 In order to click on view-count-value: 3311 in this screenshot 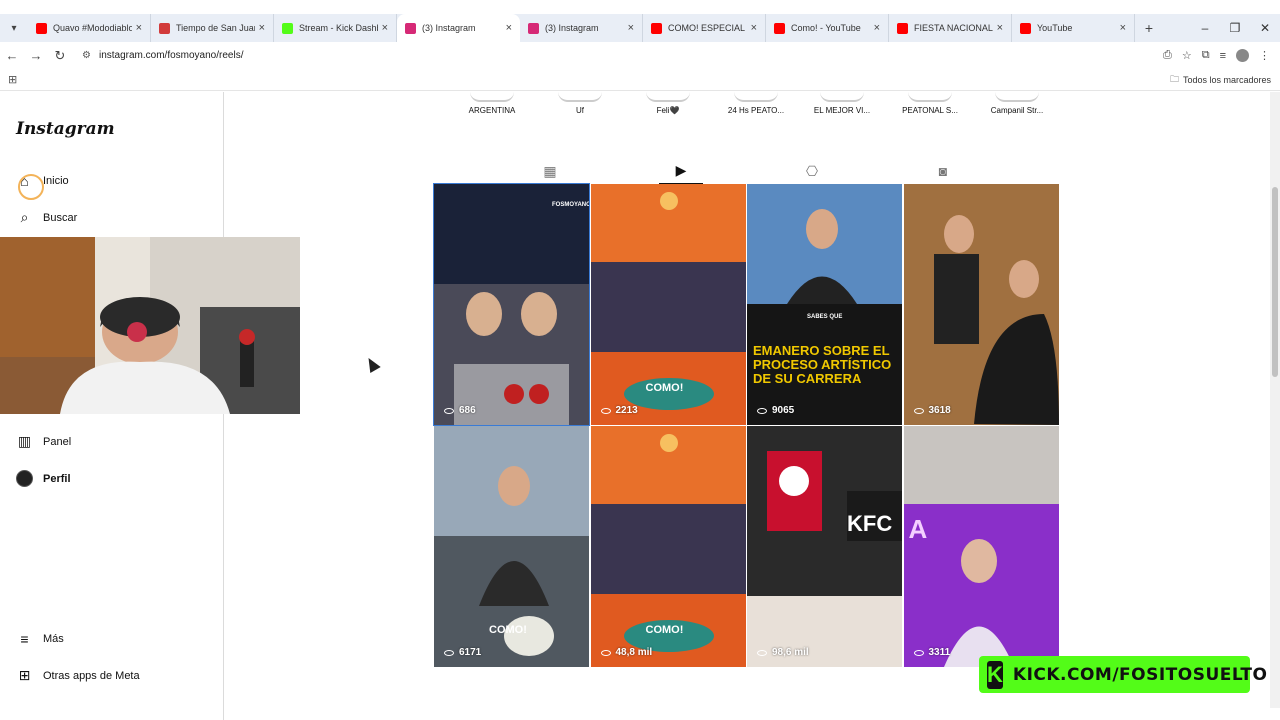, I will do `click(939, 652)`.